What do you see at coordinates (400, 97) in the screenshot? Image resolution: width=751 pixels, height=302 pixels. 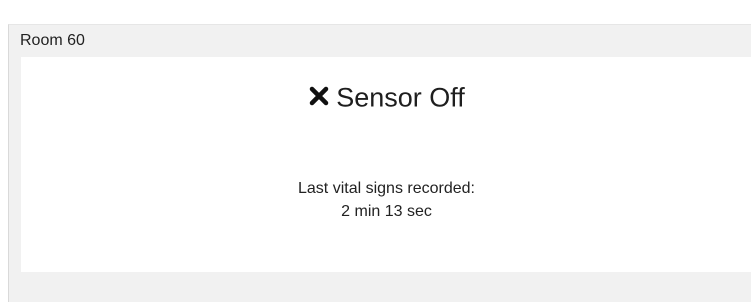 I see `sensor-status-text: Sensor Off` at bounding box center [400, 97].